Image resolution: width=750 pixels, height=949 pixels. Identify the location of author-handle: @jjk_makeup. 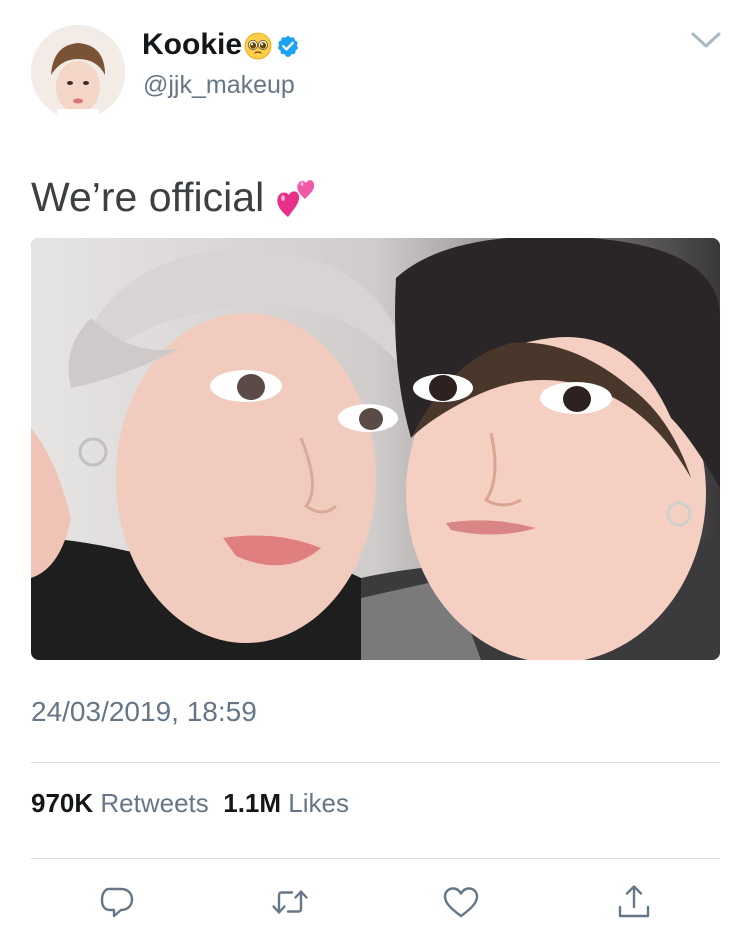
(219, 85).